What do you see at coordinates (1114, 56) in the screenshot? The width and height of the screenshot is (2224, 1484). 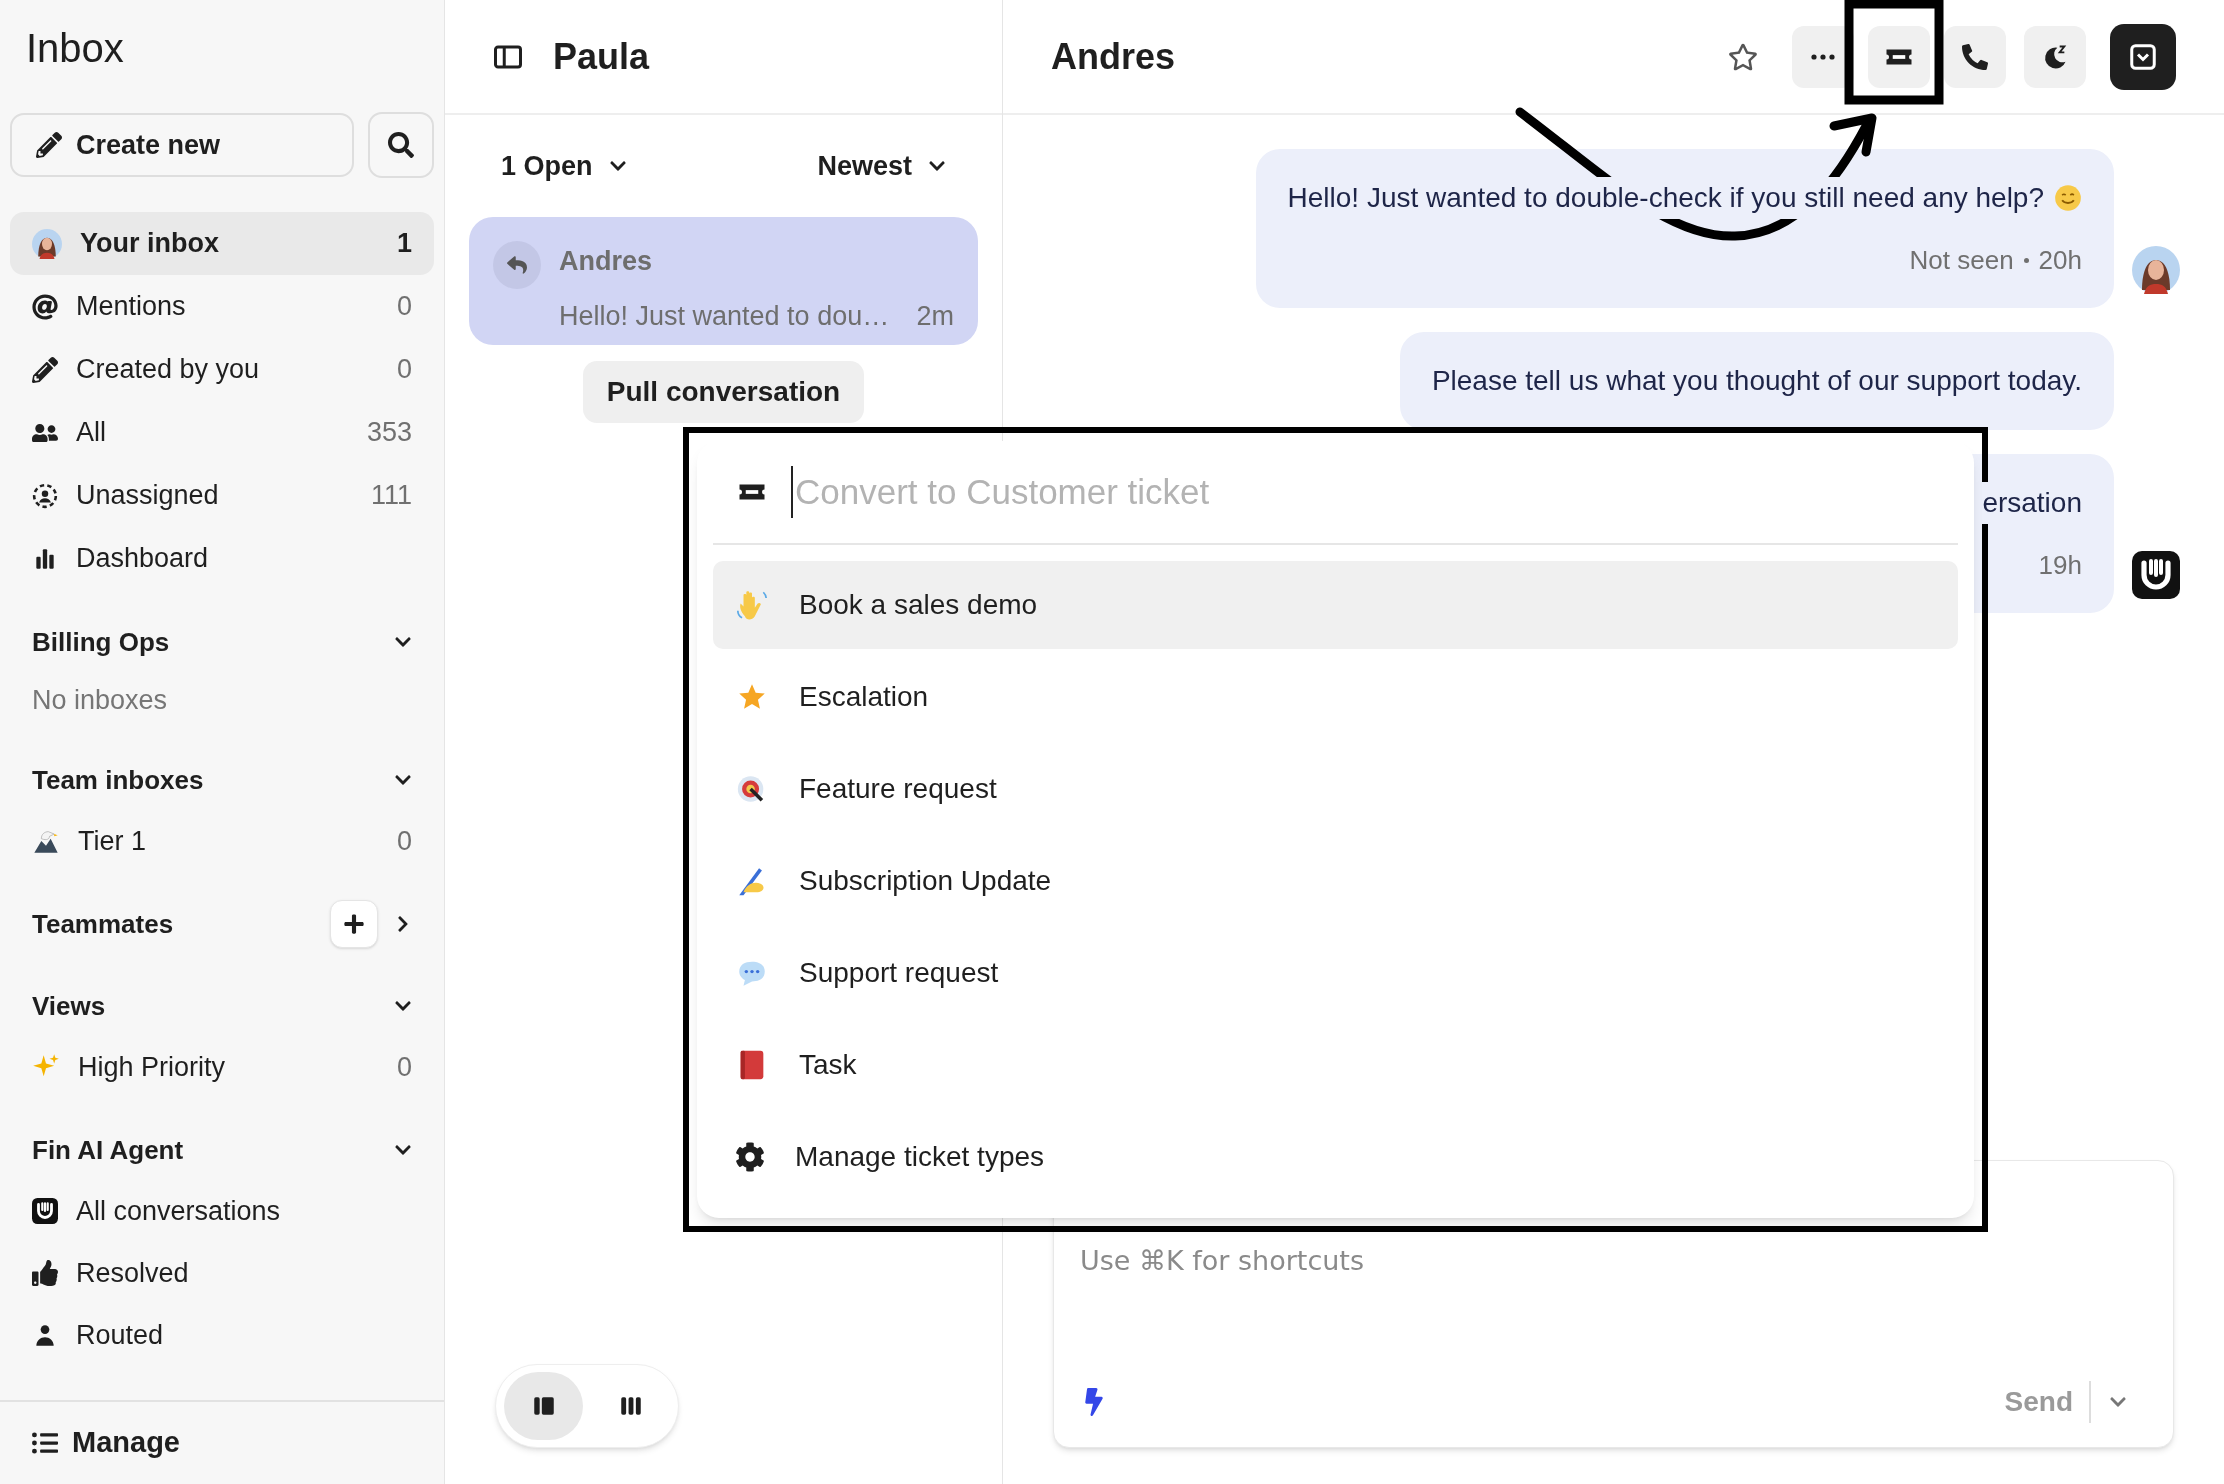 I see `conversation-title: Andres` at bounding box center [1114, 56].